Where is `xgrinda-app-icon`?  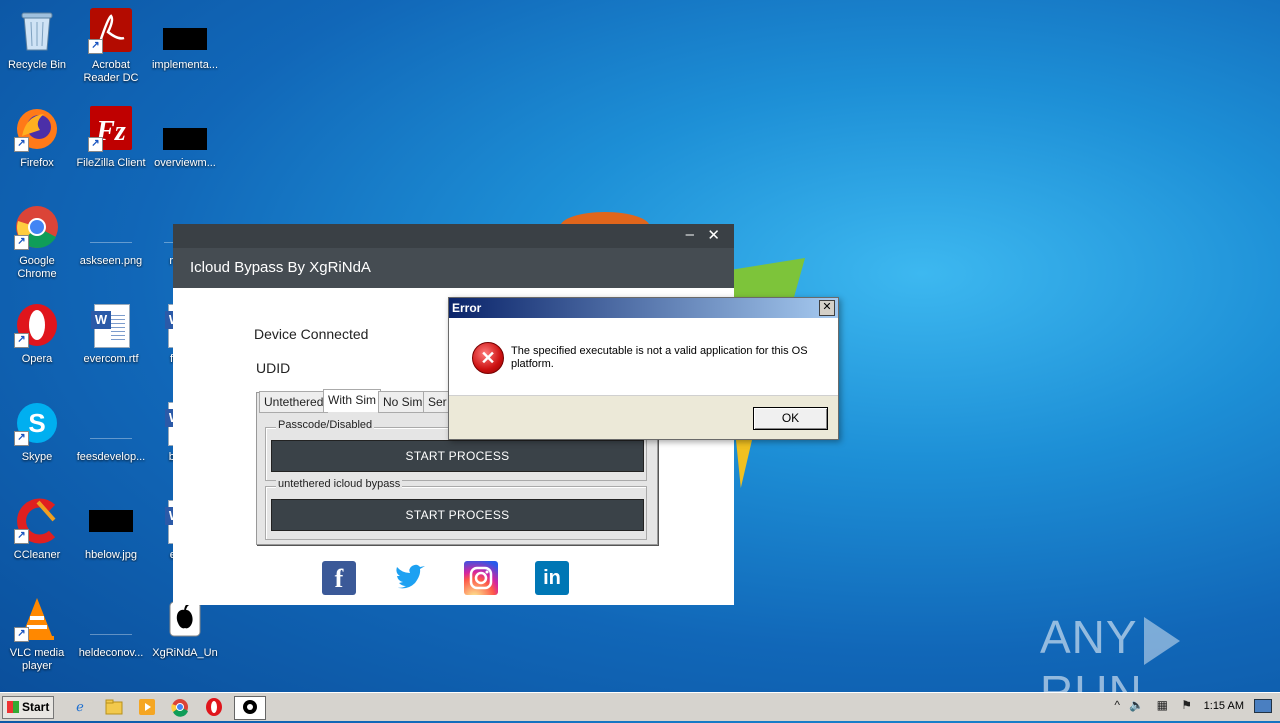
xgrinda-app-icon is located at coordinates (250, 708).